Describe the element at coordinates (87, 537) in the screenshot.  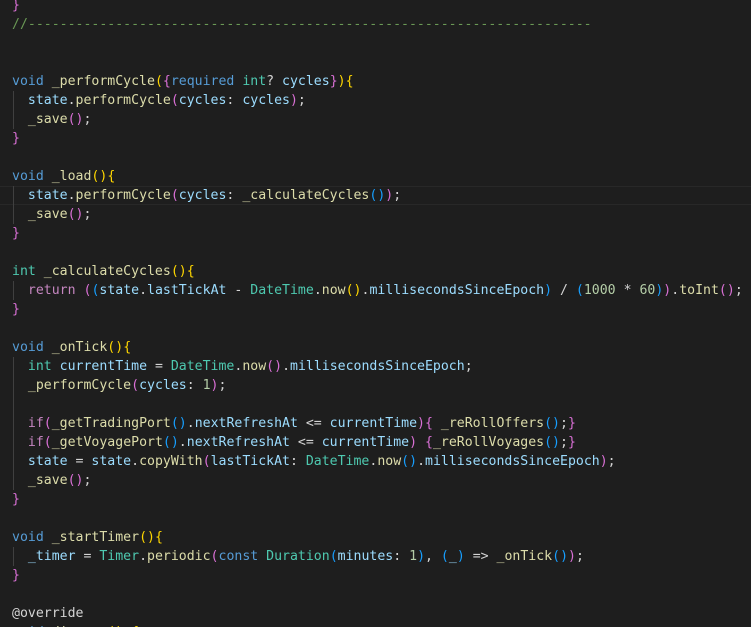
I see `code-line: void _startTimer(){` at that location.